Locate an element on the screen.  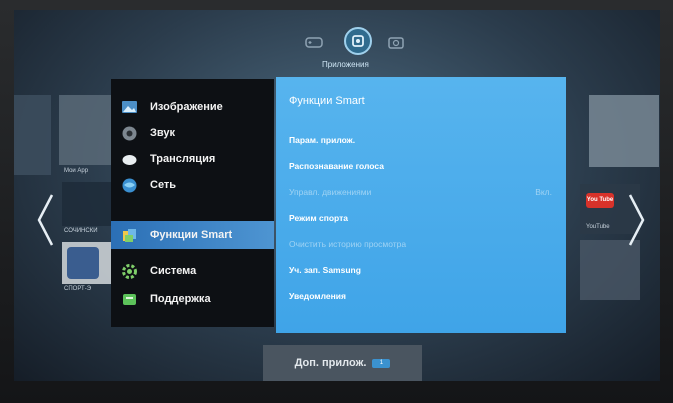
support-icon is located at coordinates (129, 299).